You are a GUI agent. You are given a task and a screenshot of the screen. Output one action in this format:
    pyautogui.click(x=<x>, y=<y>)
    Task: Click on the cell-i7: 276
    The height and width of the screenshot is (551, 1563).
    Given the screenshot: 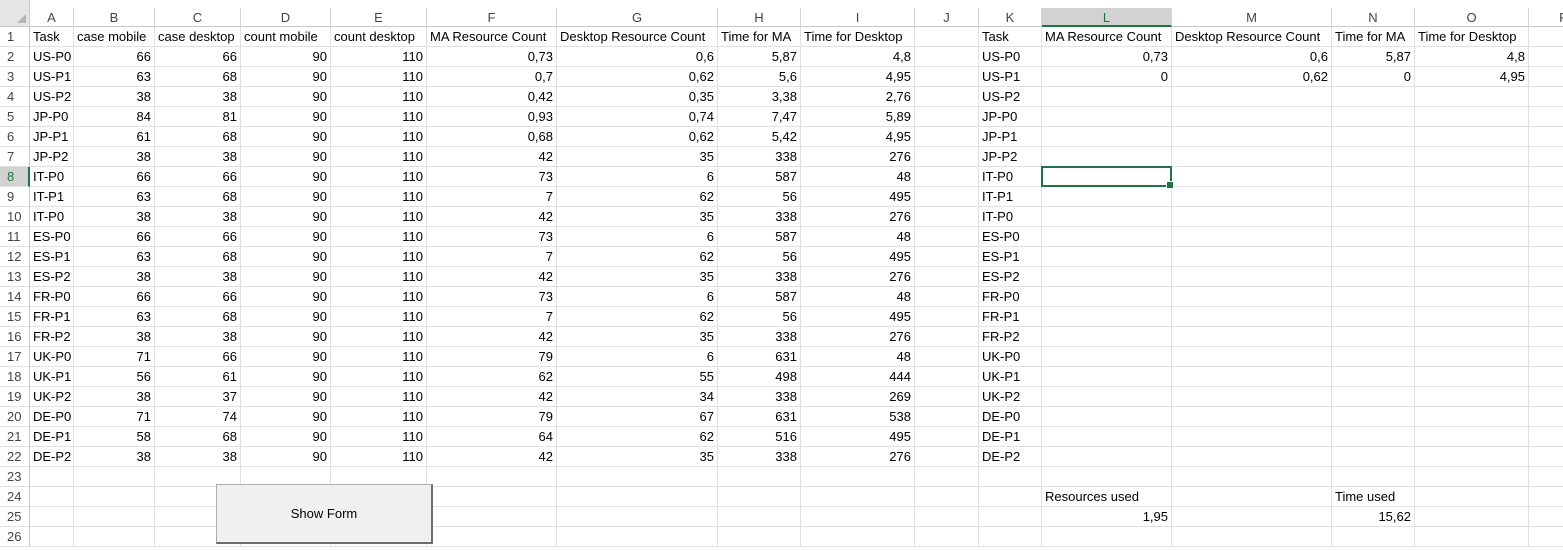 What is the action you would take?
    pyautogui.click(x=858, y=157)
    